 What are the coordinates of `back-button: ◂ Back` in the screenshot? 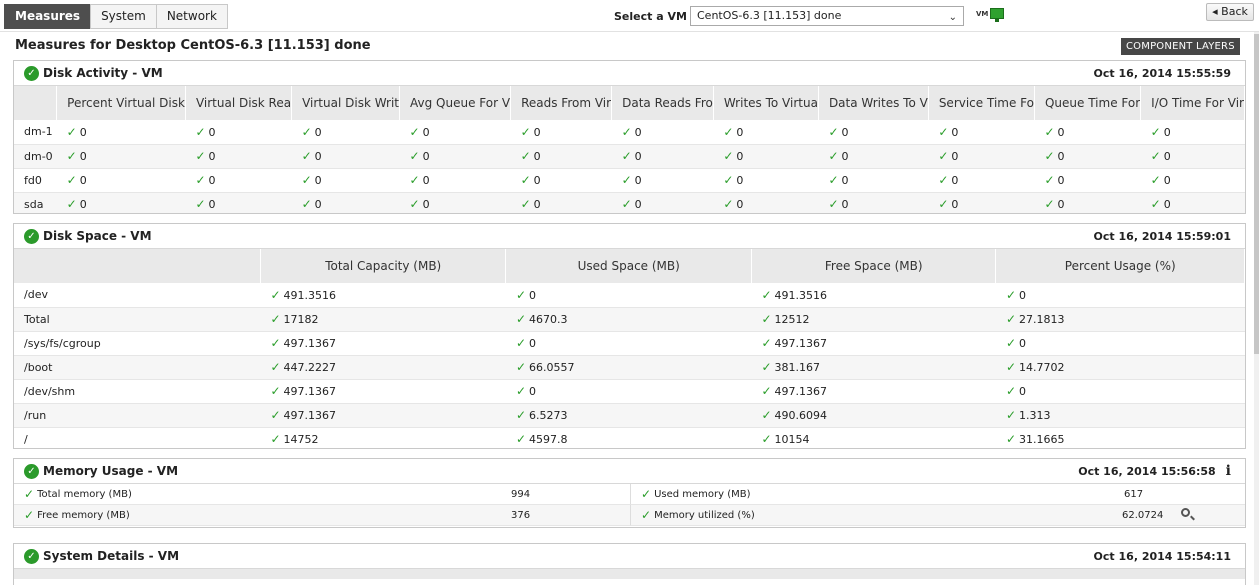 It's located at (1230, 12).